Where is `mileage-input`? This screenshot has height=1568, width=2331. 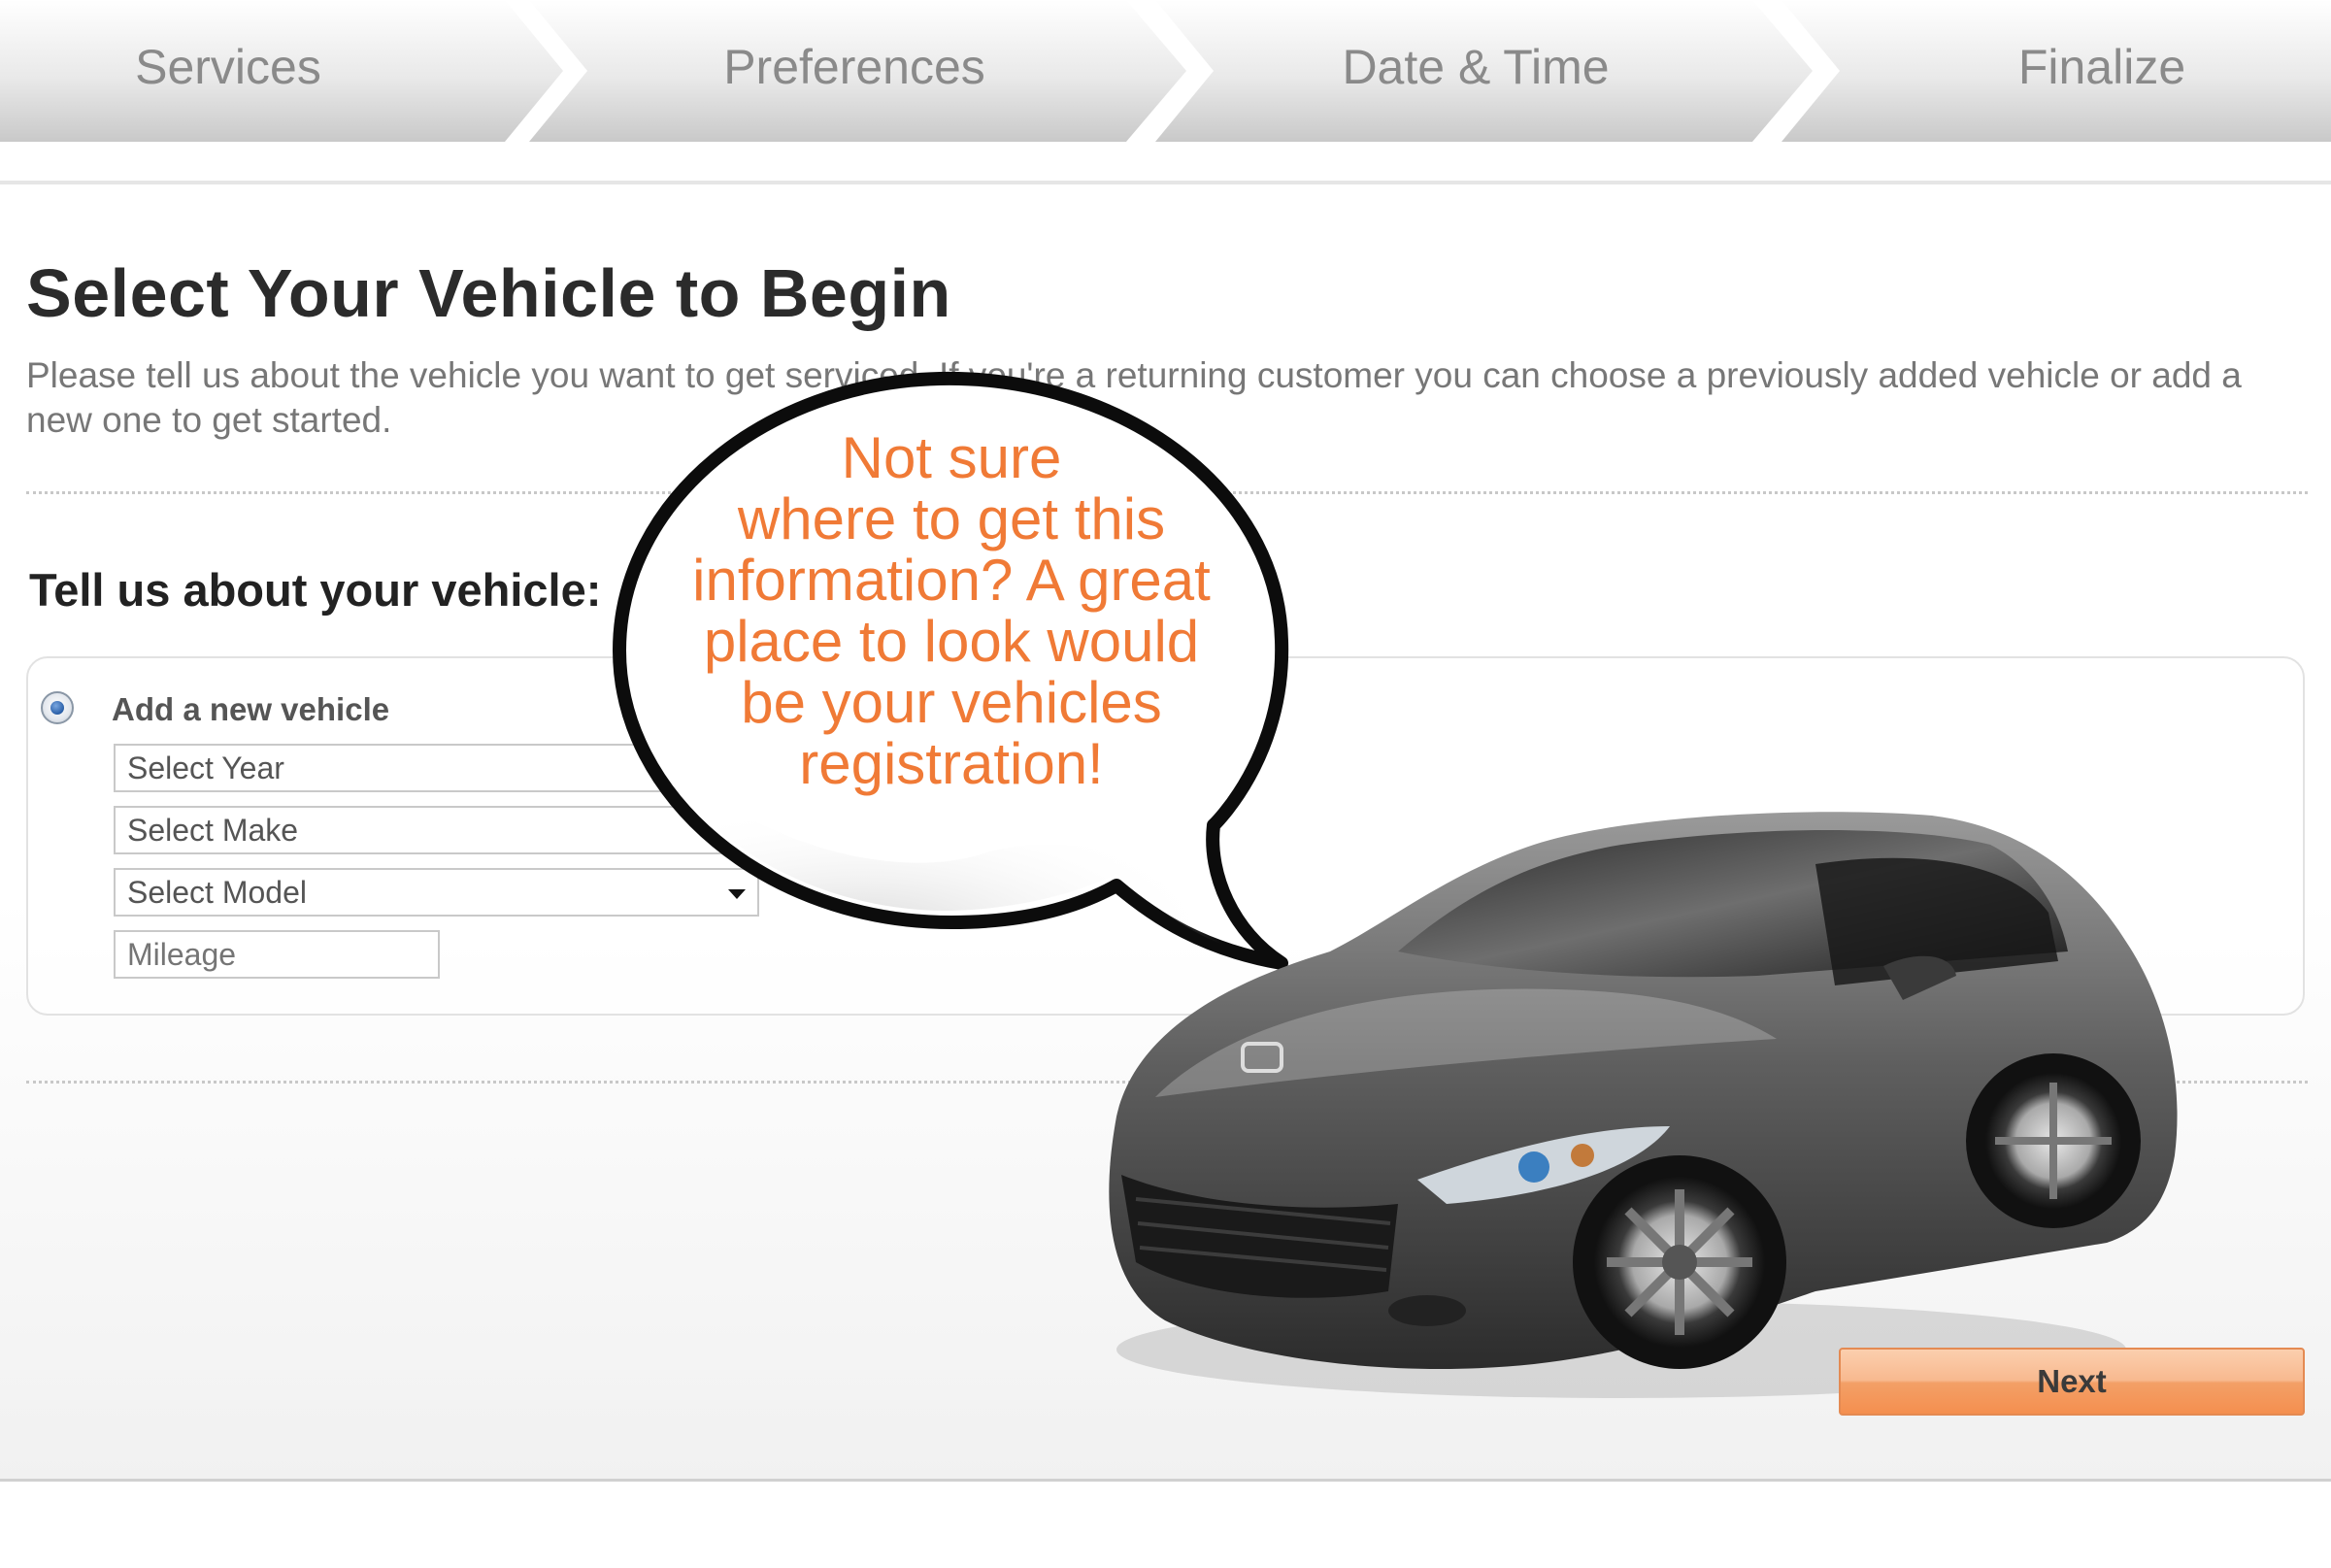
mileage-input is located at coordinates (277, 954).